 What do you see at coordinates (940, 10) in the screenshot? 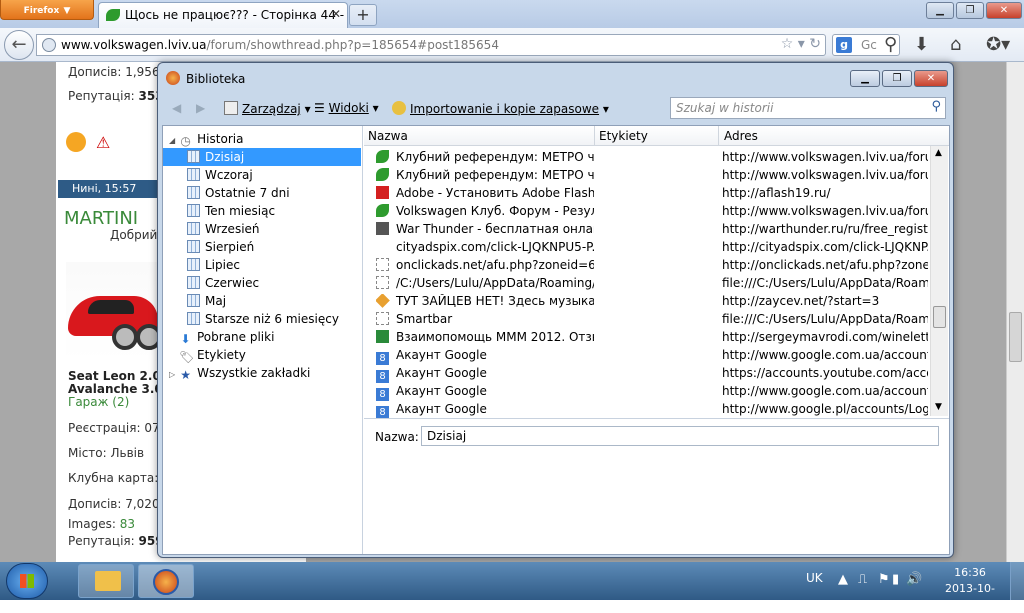
I see `minimize-button: ▁` at bounding box center [940, 10].